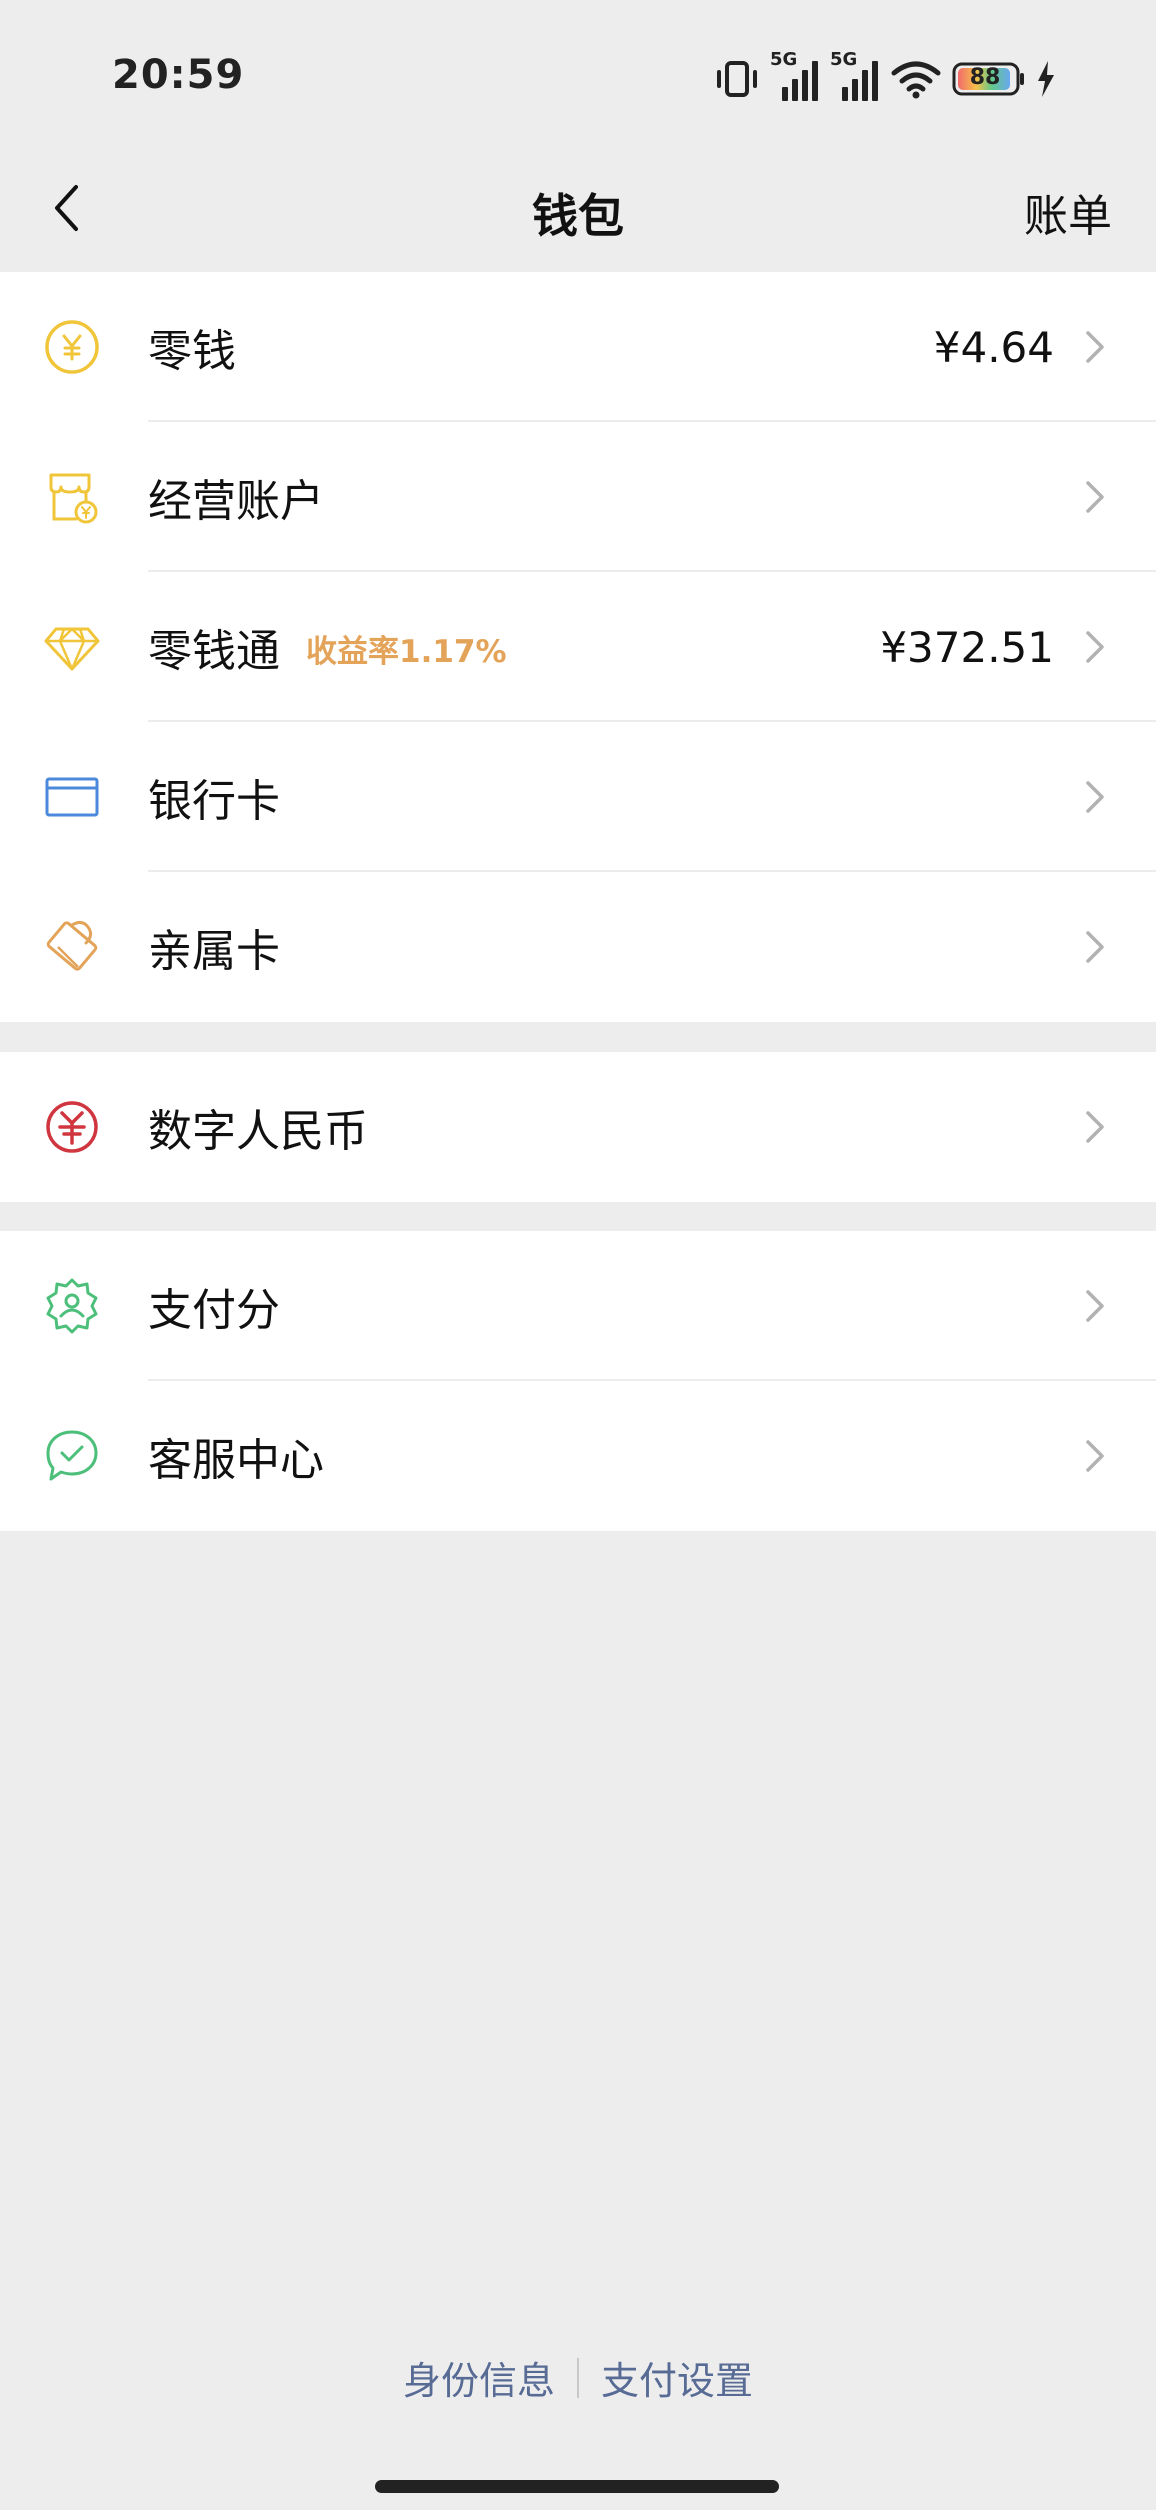 The width and height of the screenshot is (1156, 2510). Describe the element at coordinates (985, 77) in the screenshot. I see `battery-level: 88` at that location.